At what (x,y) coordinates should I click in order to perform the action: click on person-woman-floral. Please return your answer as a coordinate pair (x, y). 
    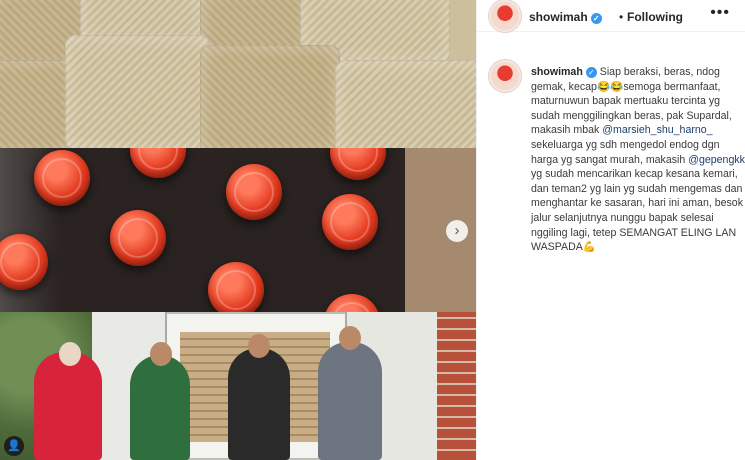
    Looking at the image, I should click on (160, 407).